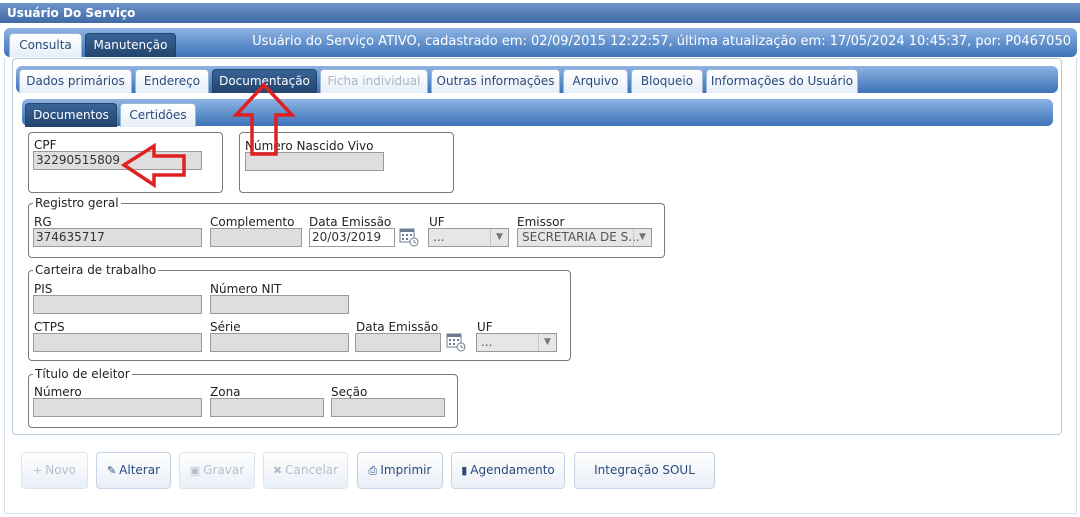  I want to click on plus-icon: +, so click(38, 470).